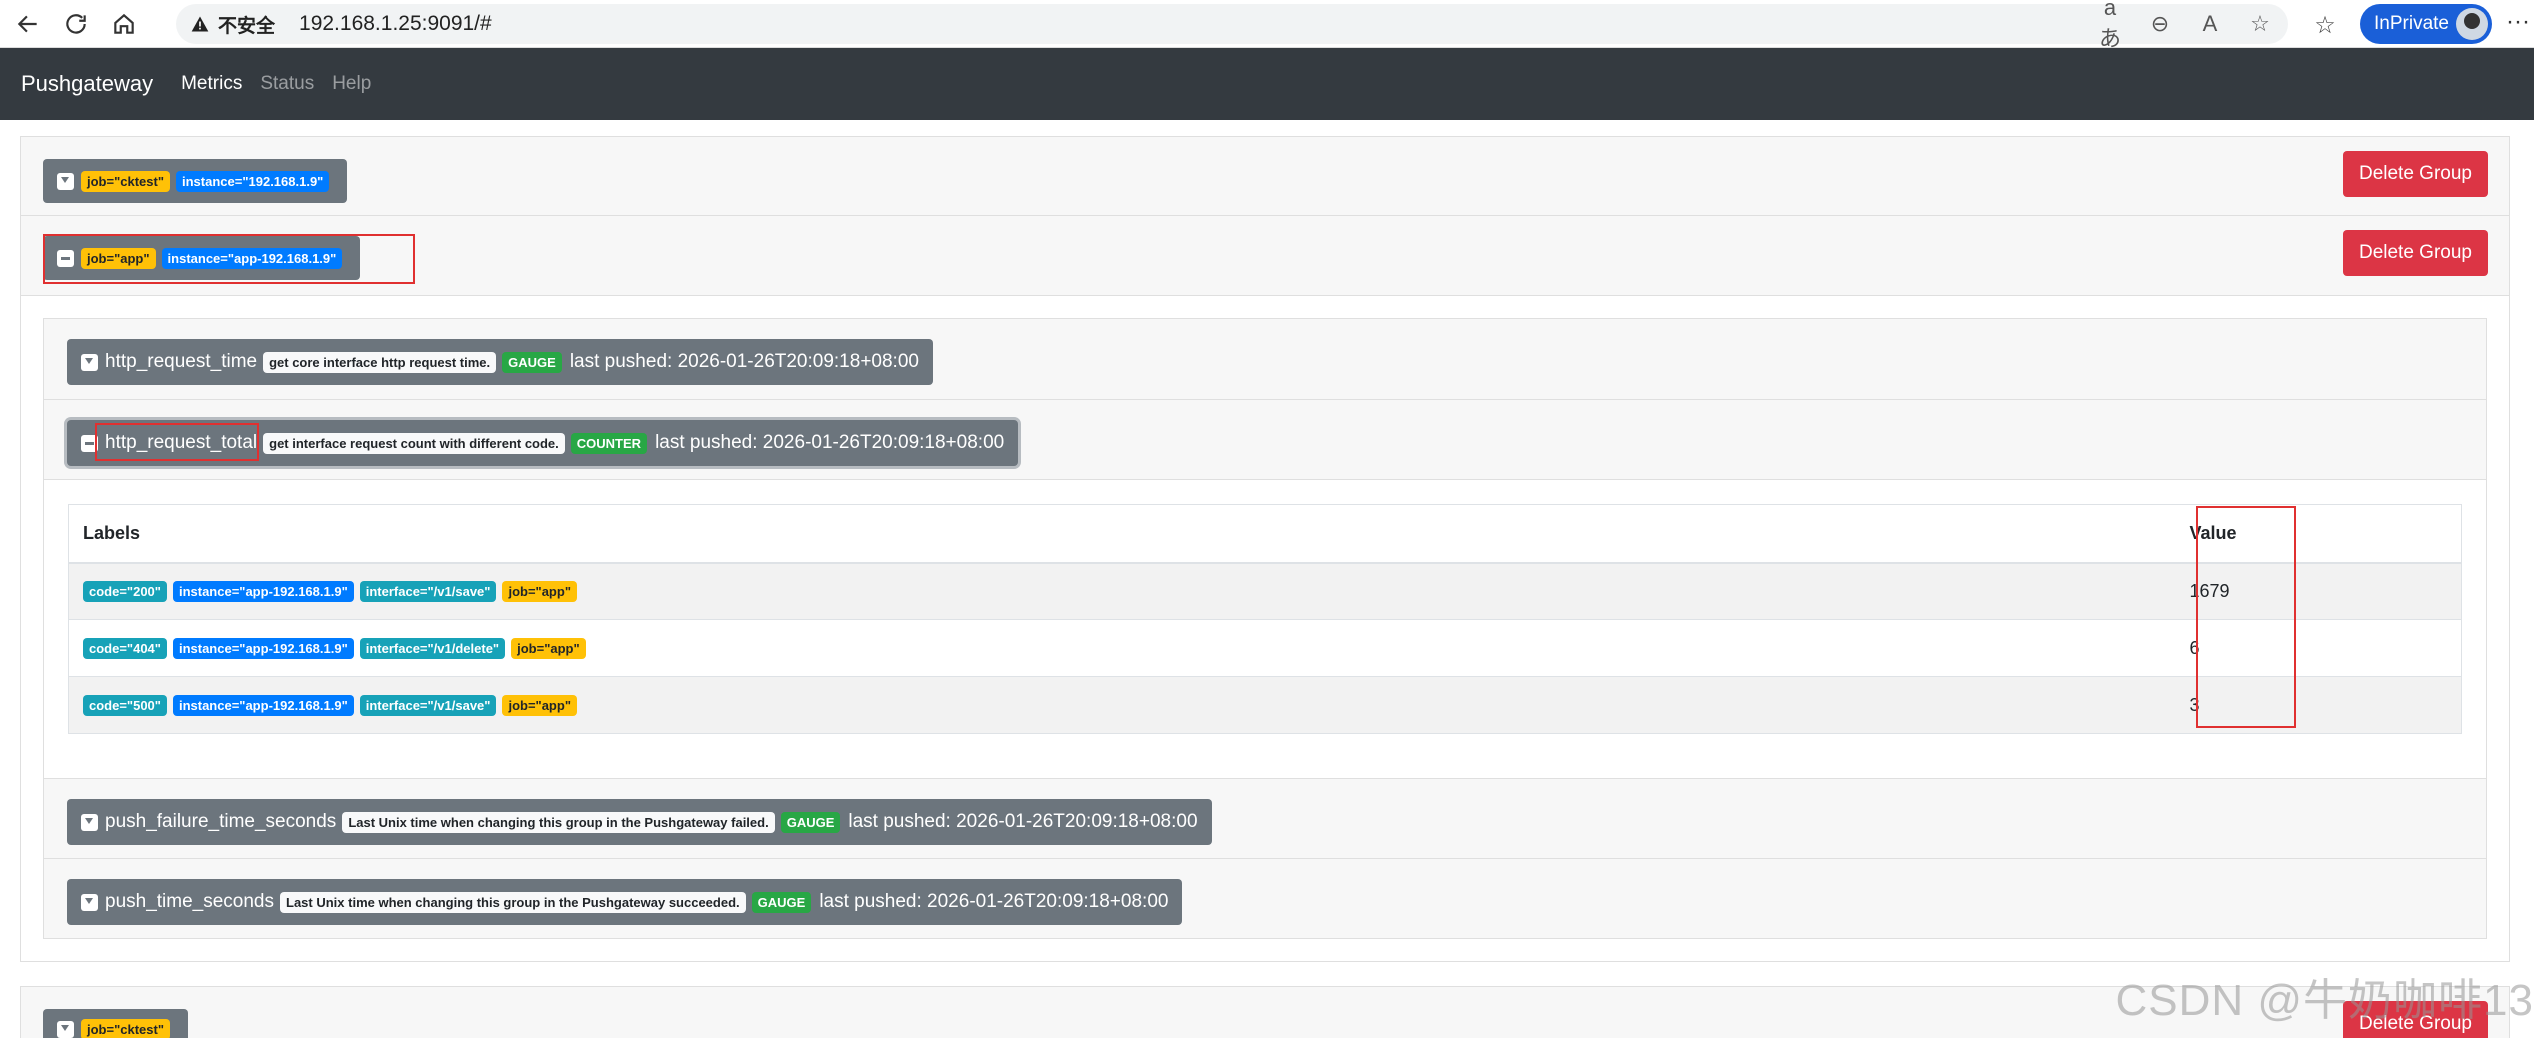 The image size is (2534, 1038). Describe the element at coordinates (2318, 534) in the screenshot. I see `value-header: Value` at that location.